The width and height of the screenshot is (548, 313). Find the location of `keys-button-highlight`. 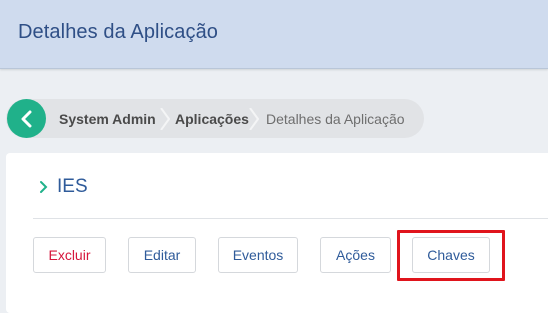

keys-button-highlight is located at coordinates (451, 255).